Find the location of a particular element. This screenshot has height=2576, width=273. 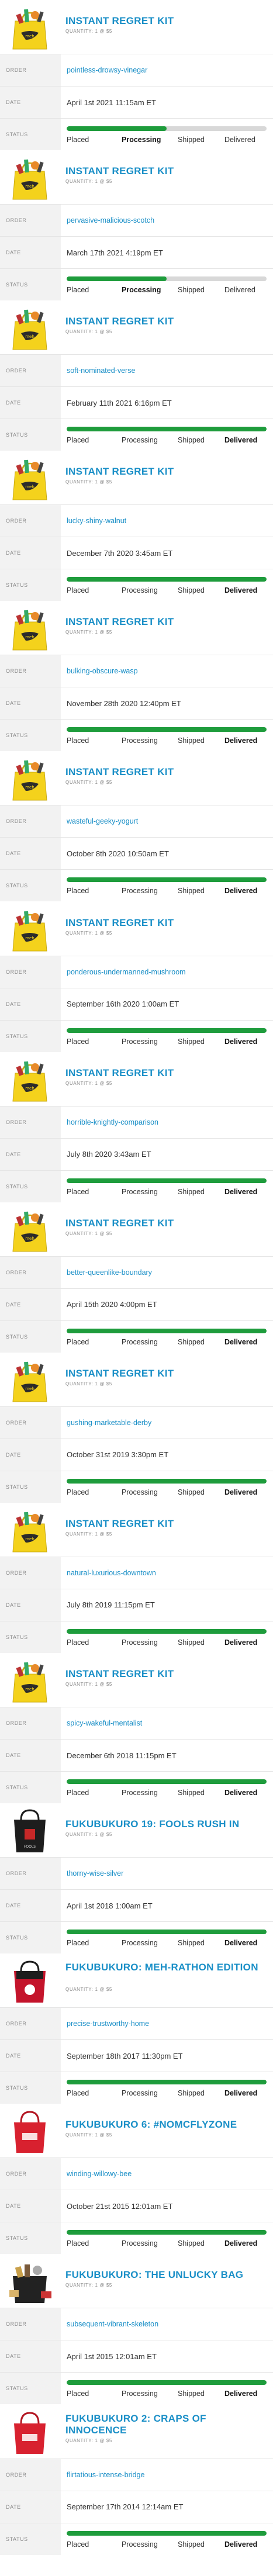

product-title-link: FUKUBUKURO 2: CRAPS OF INNOCENCE is located at coordinates (164, 2425).